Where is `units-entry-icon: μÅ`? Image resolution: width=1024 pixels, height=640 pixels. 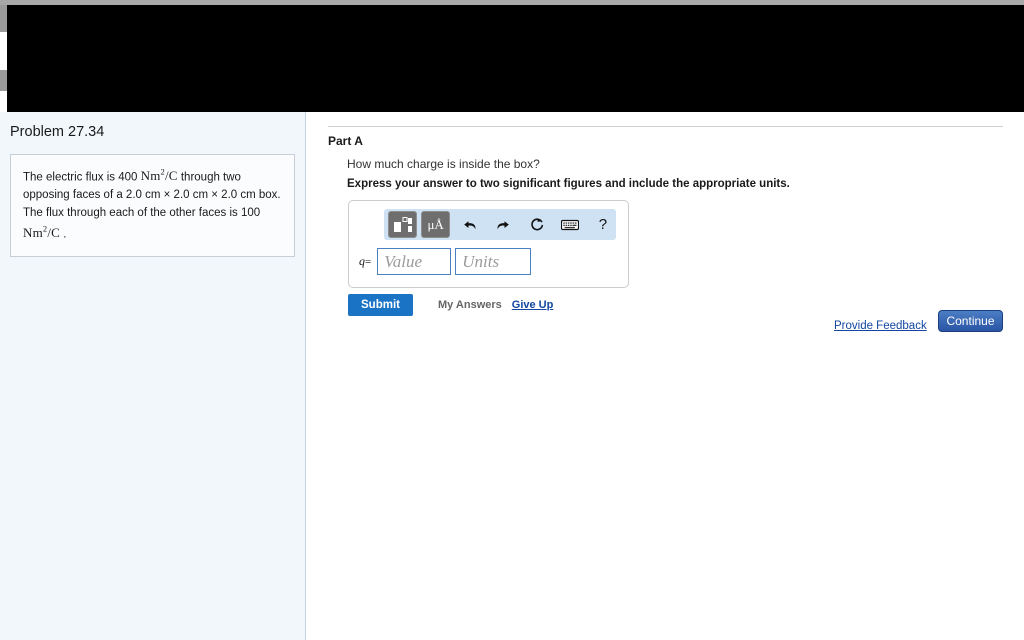
units-entry-icon: μÅ is located at coordinates (436, 224).